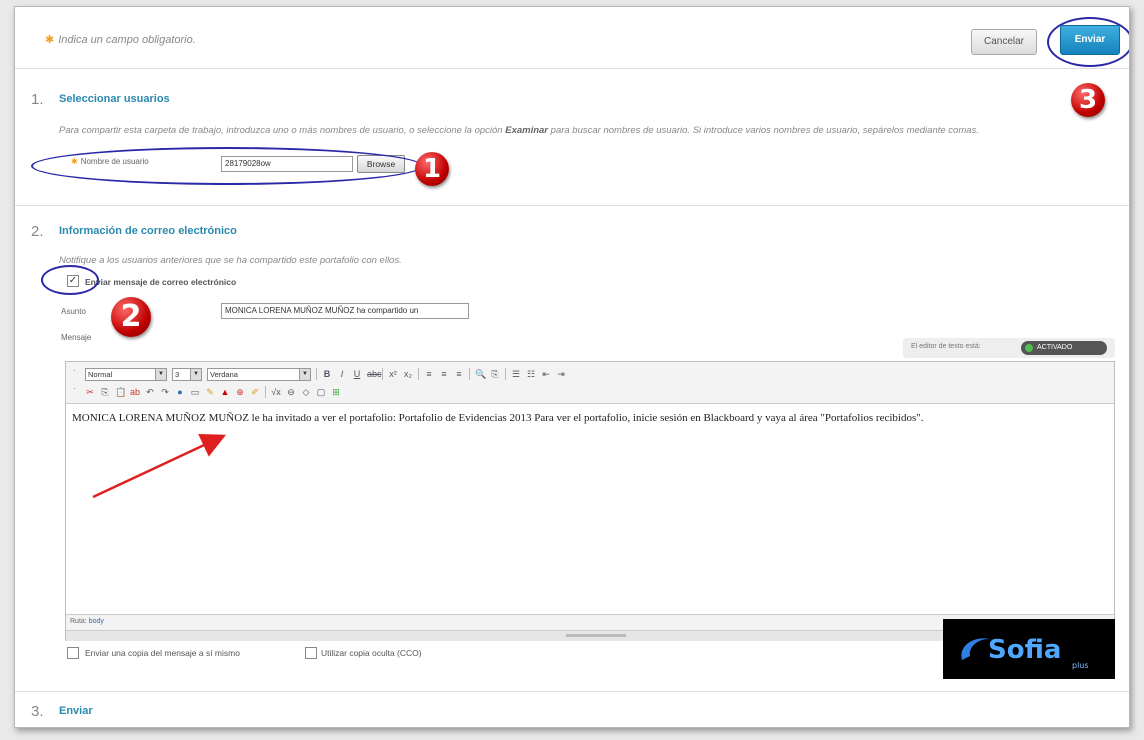 The image size is (1144, 740). I want to click on subscript-icon: x₂, so click(408, 374).